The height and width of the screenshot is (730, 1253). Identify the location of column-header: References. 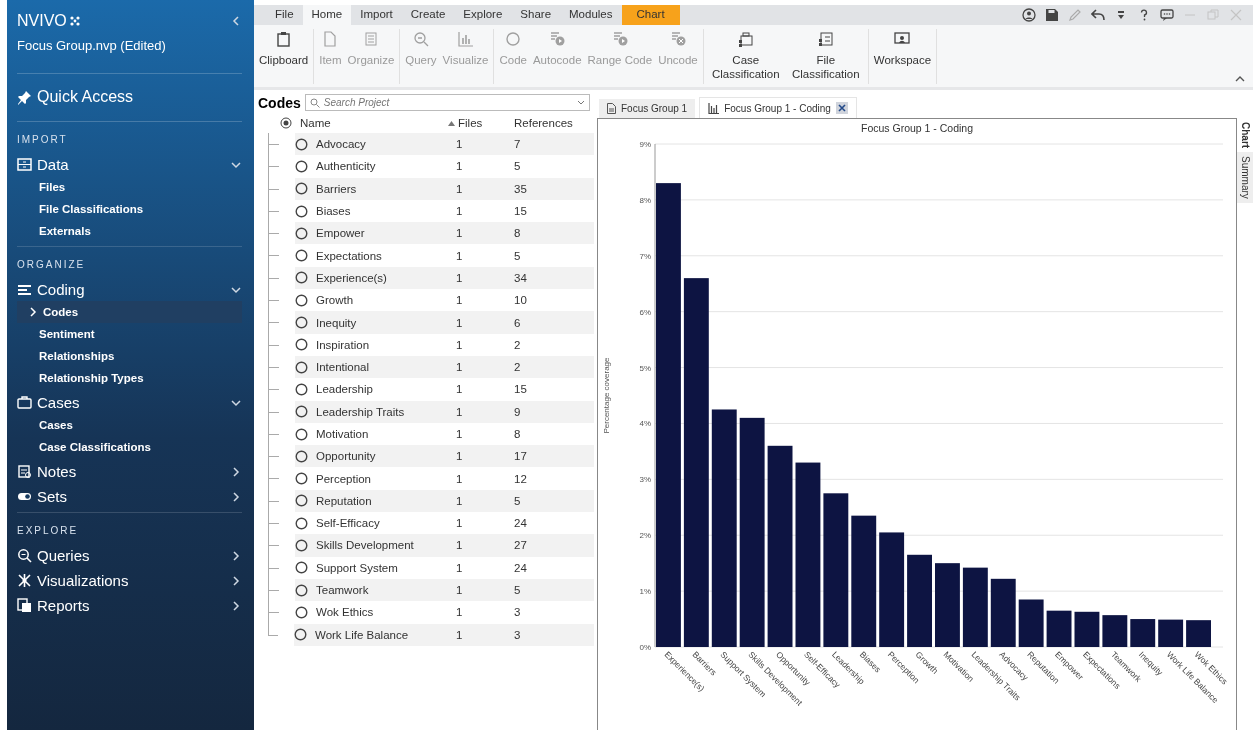
(554, 123).